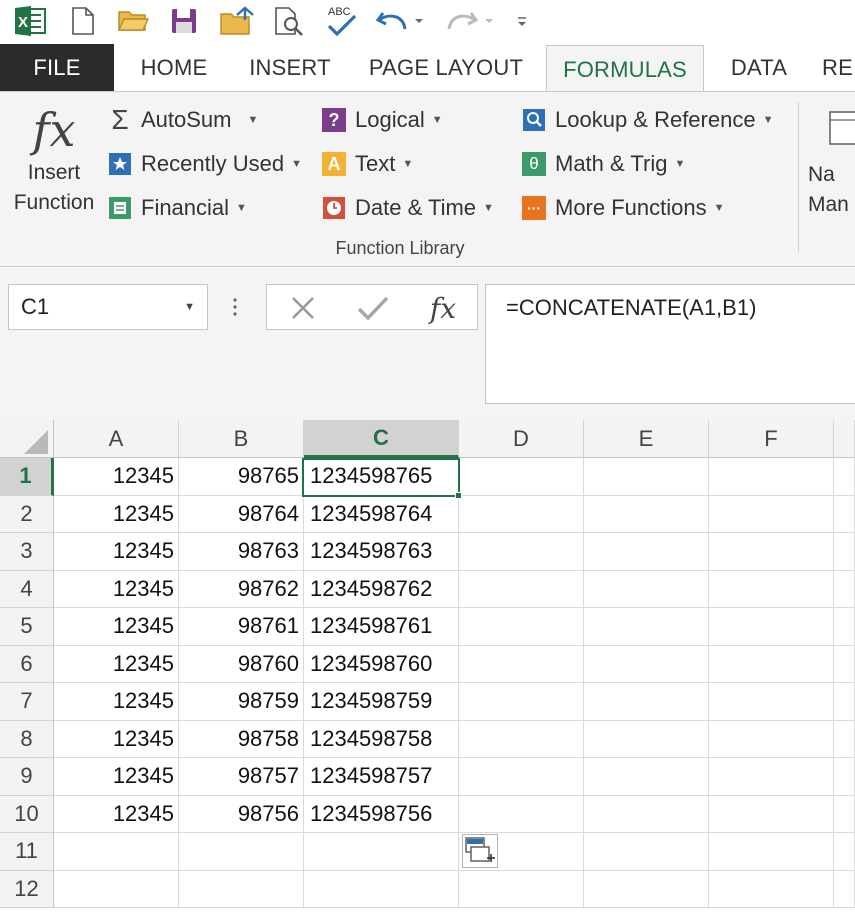 The height and width of the screenshot is (912, 855). What do you see at coordinates (646, 702) in the screenshot?
I see `cell-e7` at bounding box center [646, 702].